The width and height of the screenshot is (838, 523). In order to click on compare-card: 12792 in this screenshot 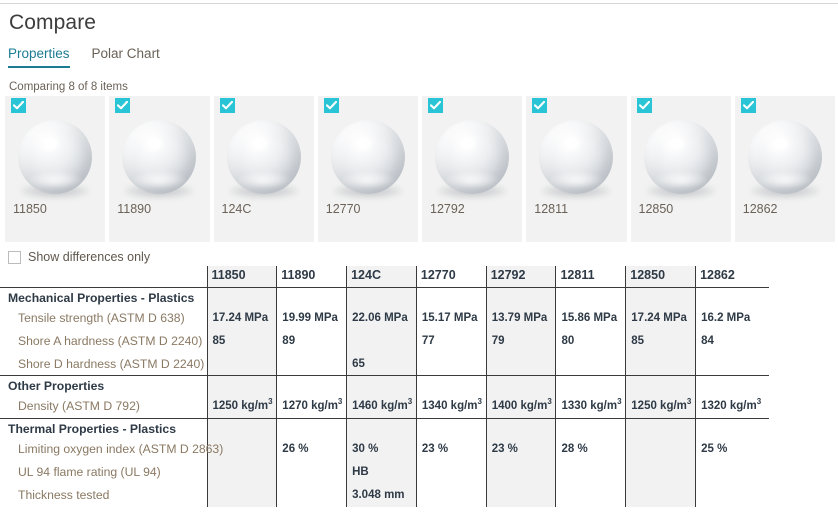, I will do `click(472, 169)`.